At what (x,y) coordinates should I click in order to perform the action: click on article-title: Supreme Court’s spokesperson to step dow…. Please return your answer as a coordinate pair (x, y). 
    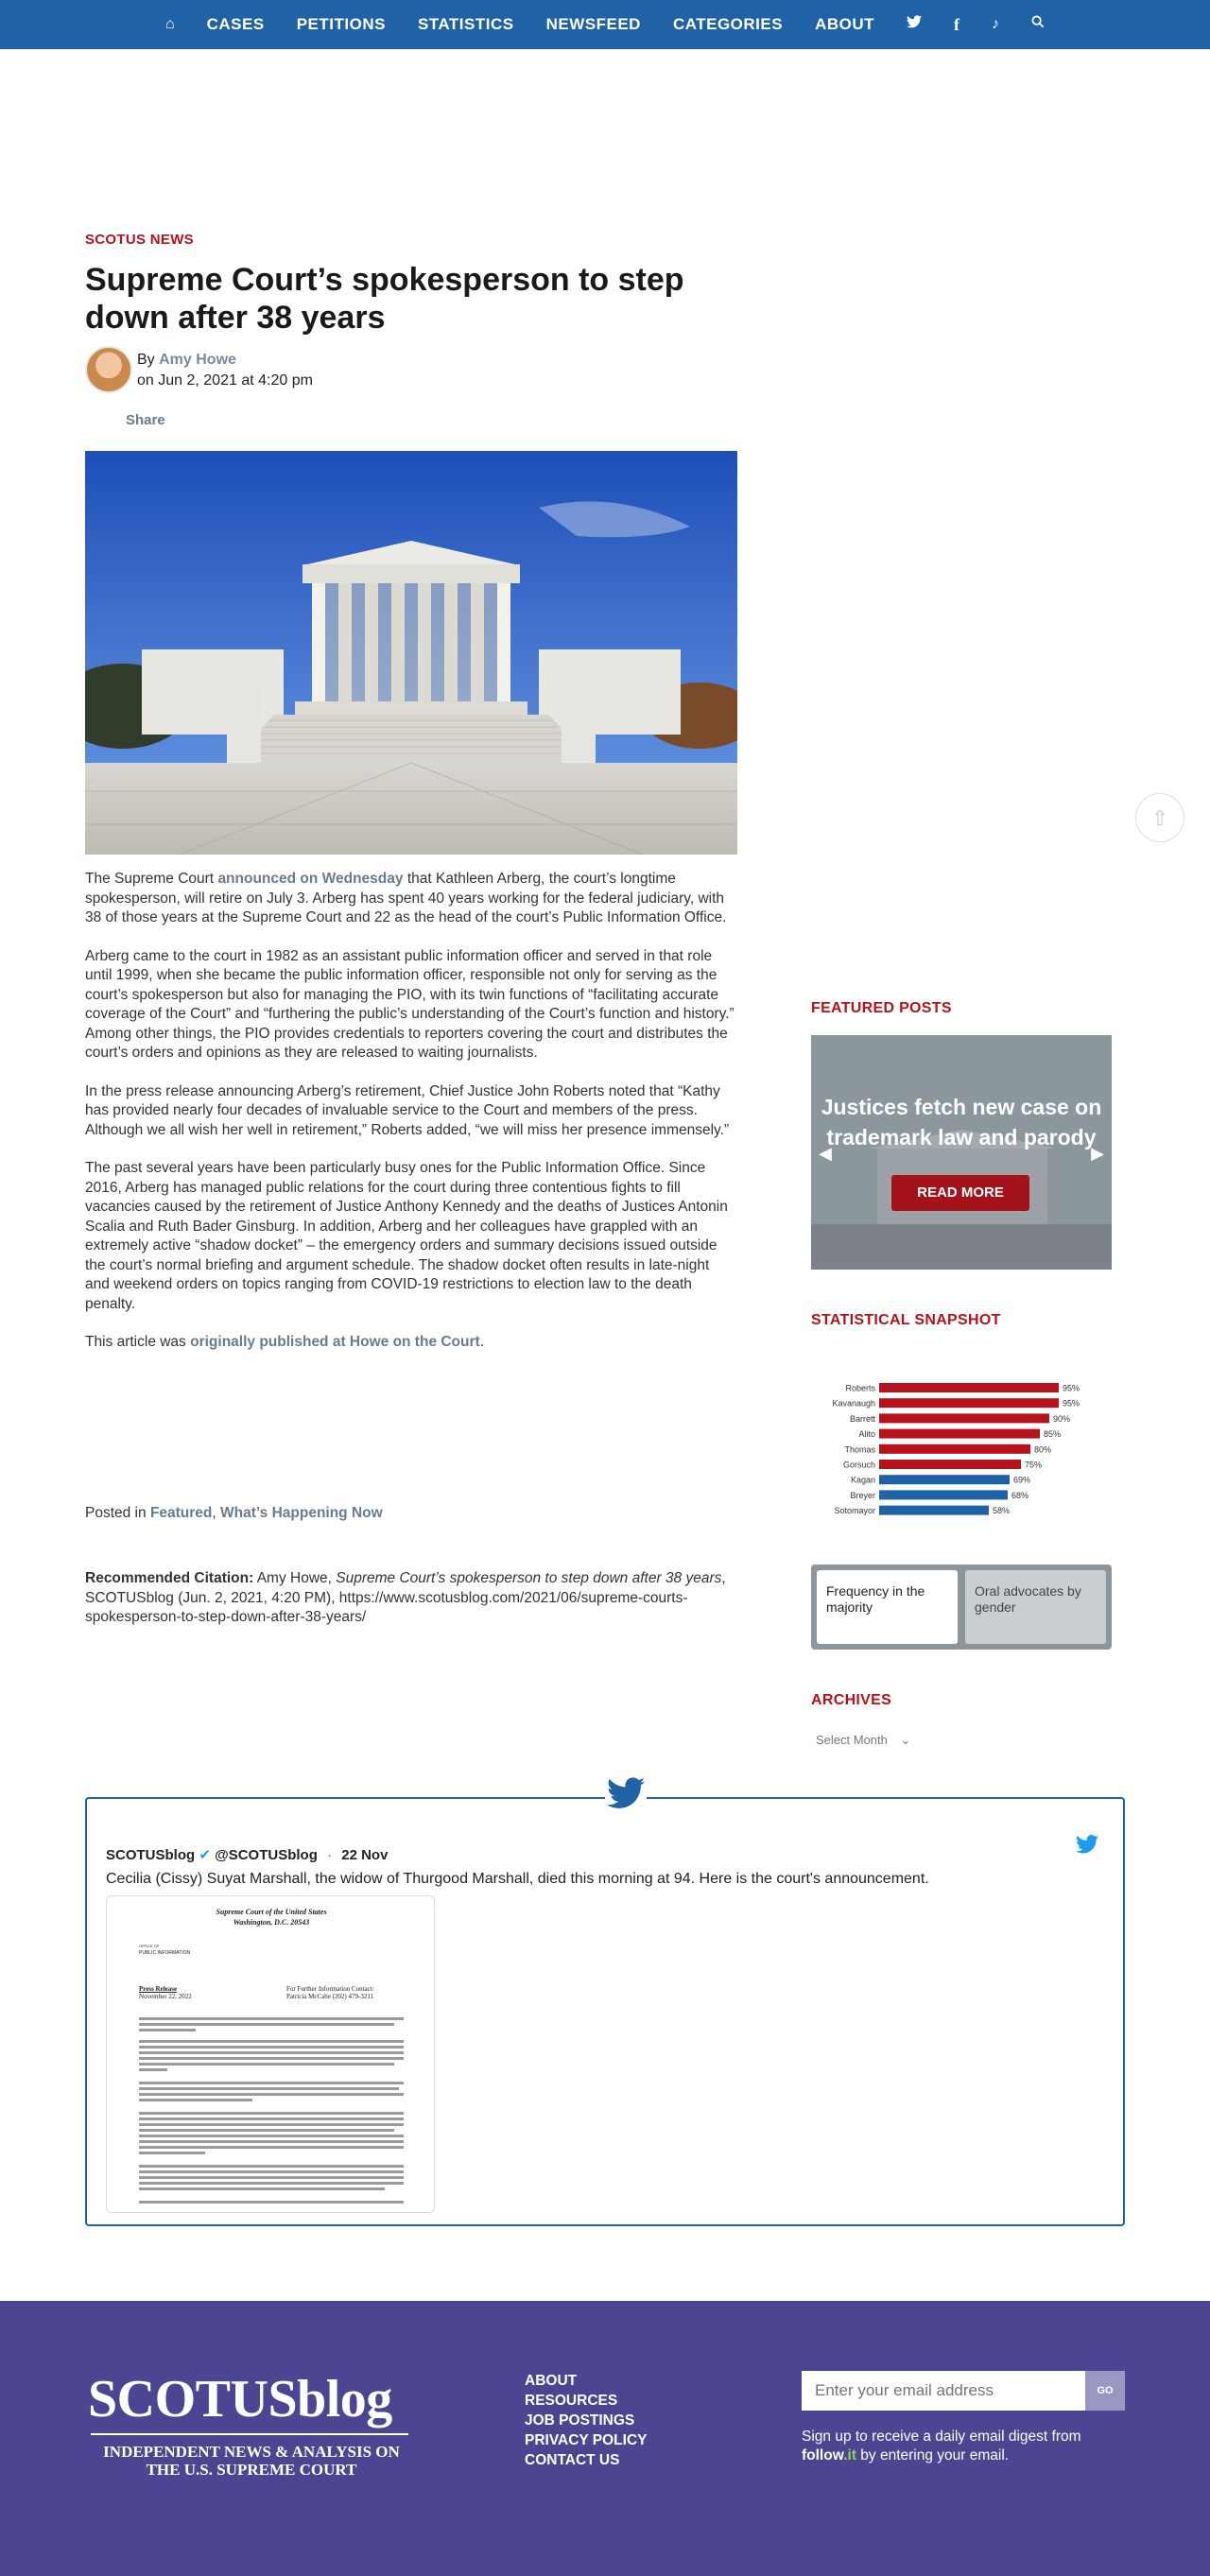
    Looking at the image, I should click on (384, 299).